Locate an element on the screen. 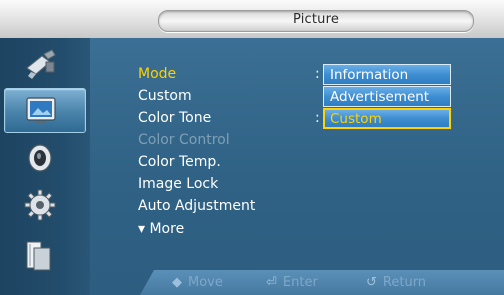 Image resolution: width=504 pixels, height=295 pixels. menu-item-color-tone: Color Tone is located at coordinates (174, 118).